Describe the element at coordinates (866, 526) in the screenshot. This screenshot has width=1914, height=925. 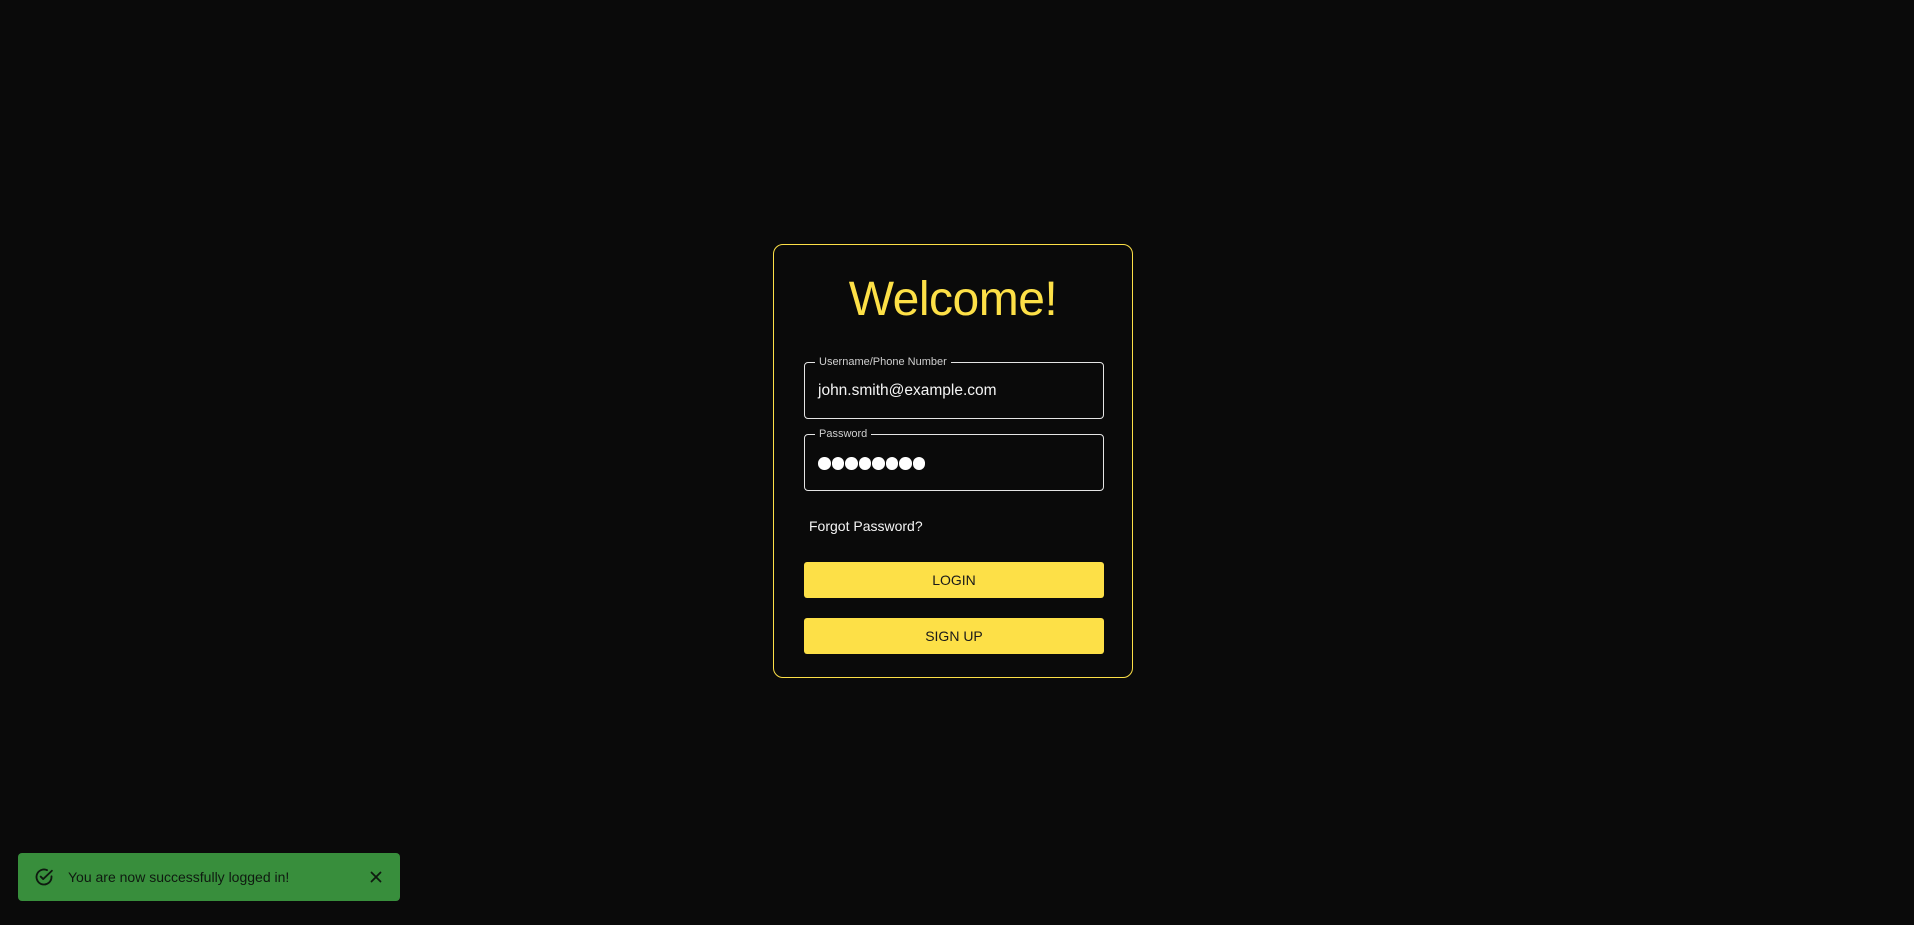
I see `forgot-password-link: Forgot Password?` at that location.